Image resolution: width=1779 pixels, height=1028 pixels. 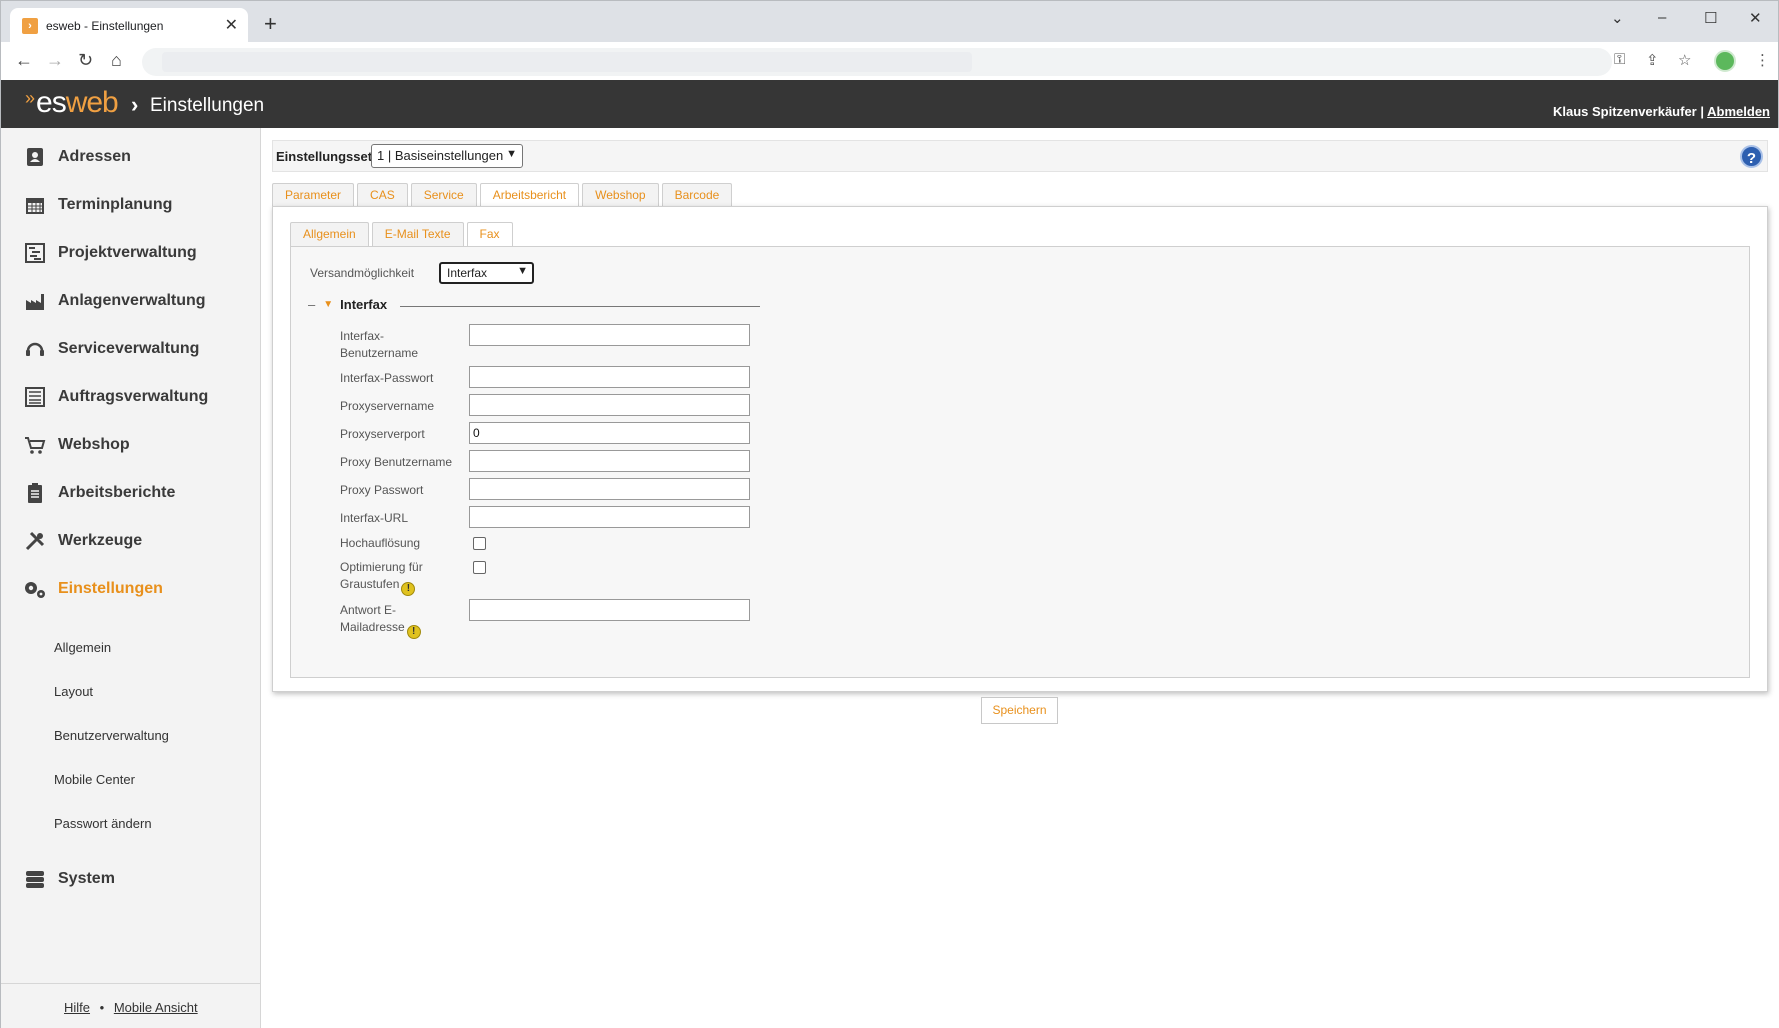 I want to click on reply-label-line2: Mailadresse, so click(x=372, y=627).